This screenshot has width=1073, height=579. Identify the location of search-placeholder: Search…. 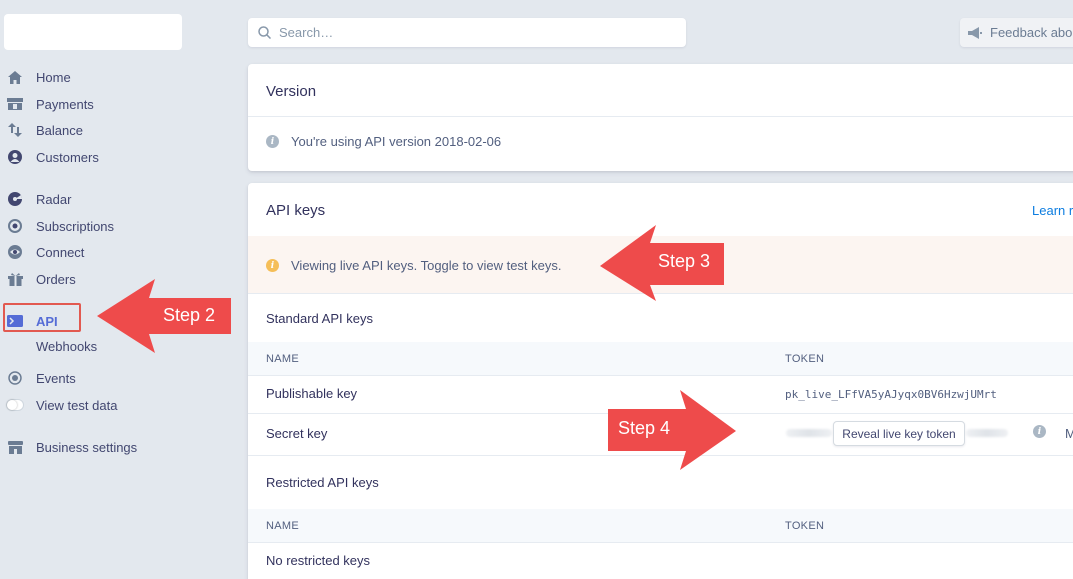
(306, 32).